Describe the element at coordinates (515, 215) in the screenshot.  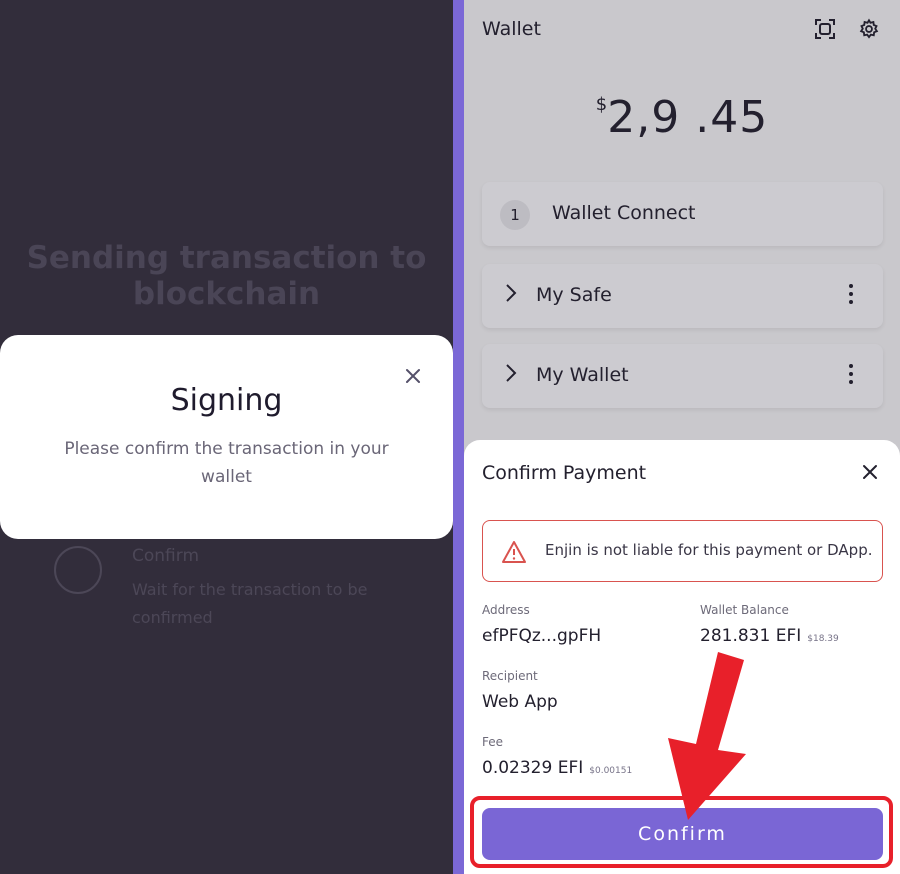
I see `connection-count-badge: 1` at that location.